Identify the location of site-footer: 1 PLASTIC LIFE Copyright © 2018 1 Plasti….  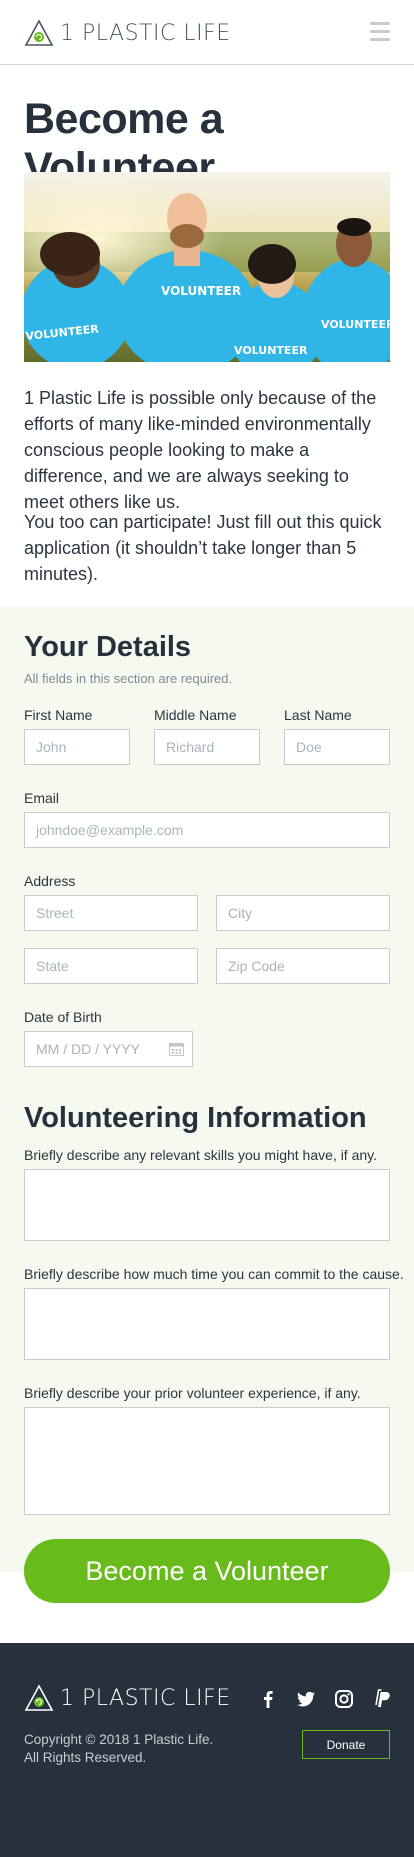
(207, 1750).